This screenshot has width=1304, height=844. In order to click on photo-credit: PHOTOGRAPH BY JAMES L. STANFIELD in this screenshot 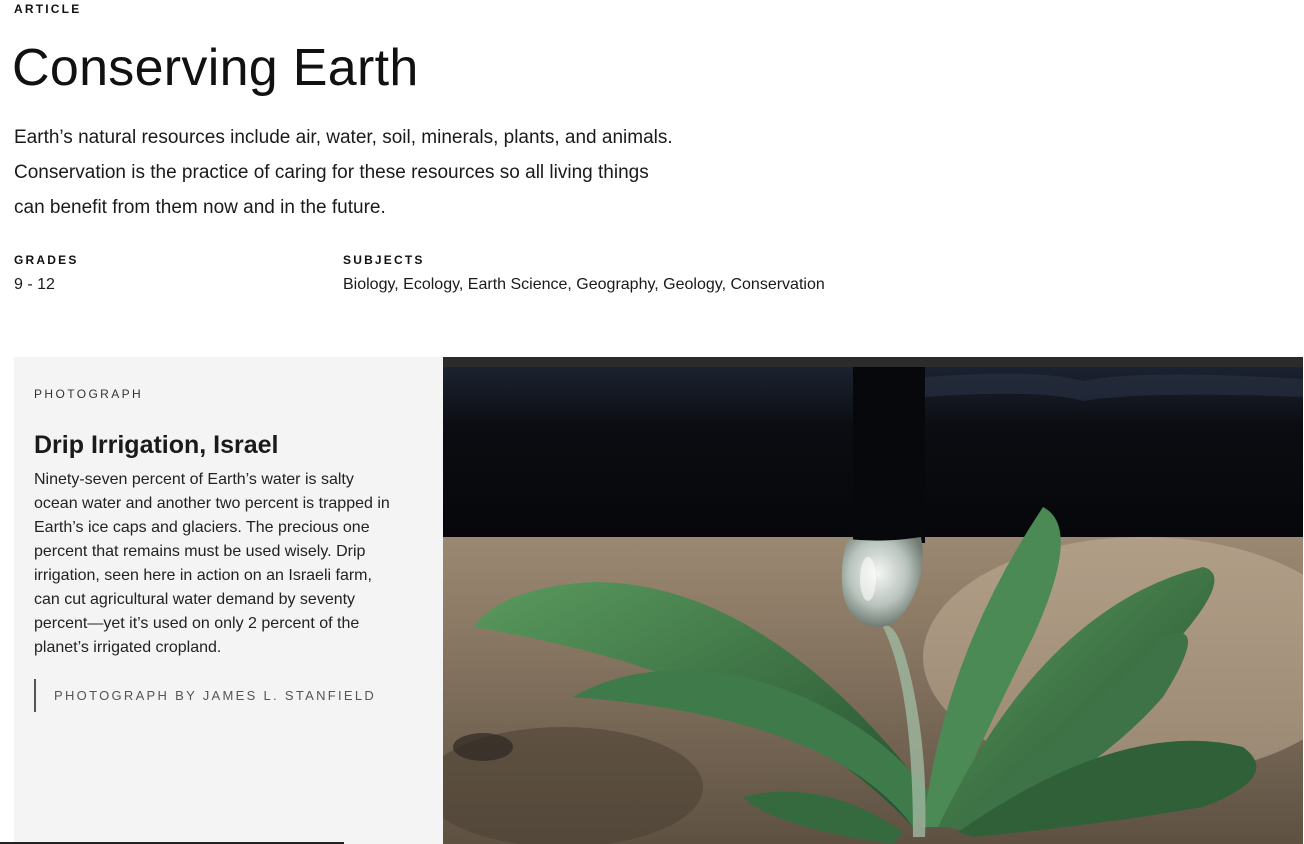, I will do `click(205, 695)`.